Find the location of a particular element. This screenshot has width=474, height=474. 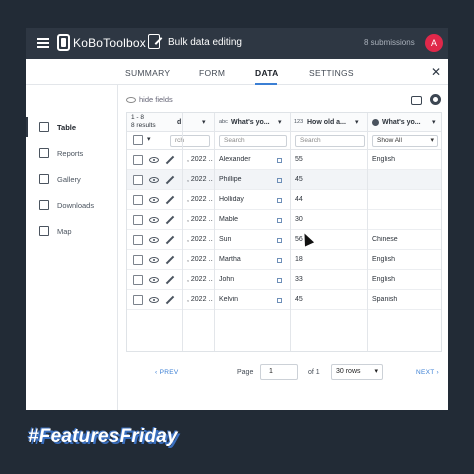

tab-data: DATA is located at coordinates (267, 73).